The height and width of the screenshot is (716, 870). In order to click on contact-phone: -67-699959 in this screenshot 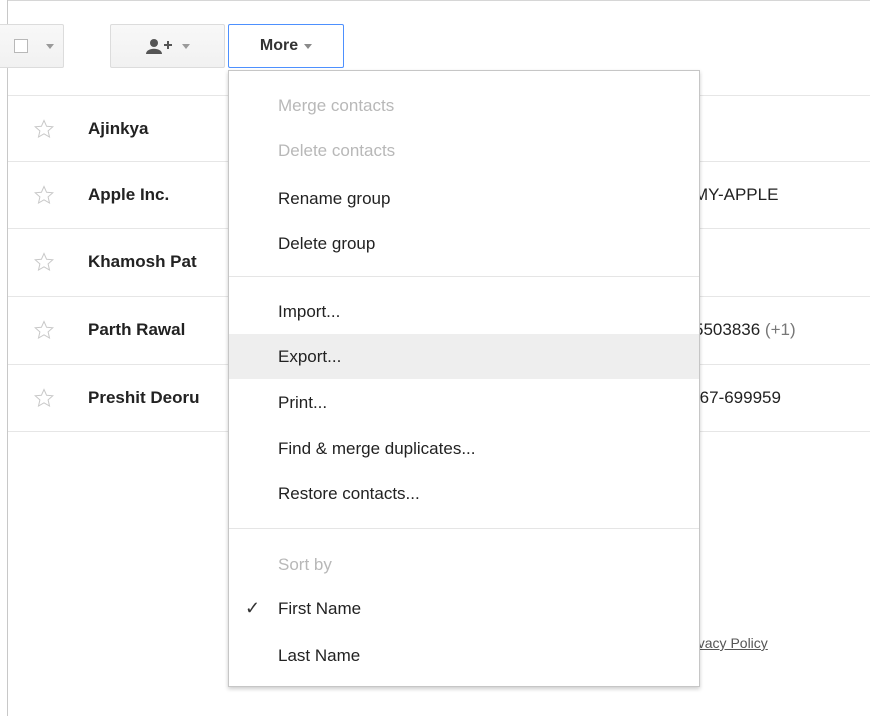, I will do `click(737, 397)`.